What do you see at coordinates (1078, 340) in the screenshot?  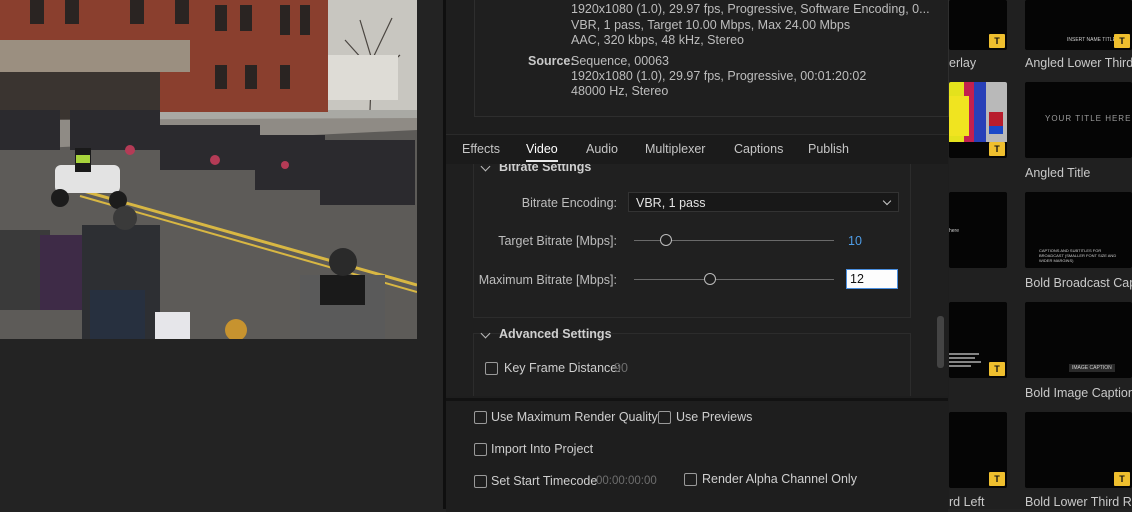 I see `template-thumbnail-bold-image-caption: IMAGE CAPTION` at bounding box center [1078, 340].